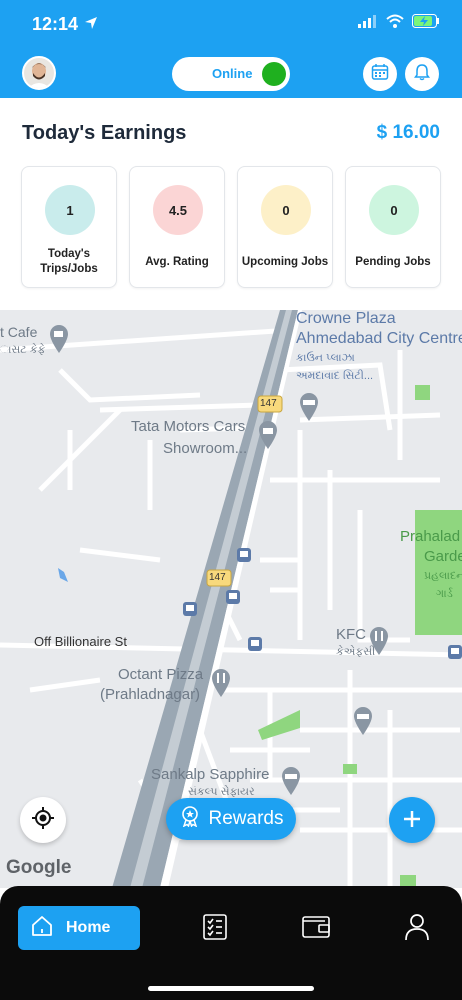 The image size is (462, 1000). I want to click on calendar-icon, so click(380, 74).